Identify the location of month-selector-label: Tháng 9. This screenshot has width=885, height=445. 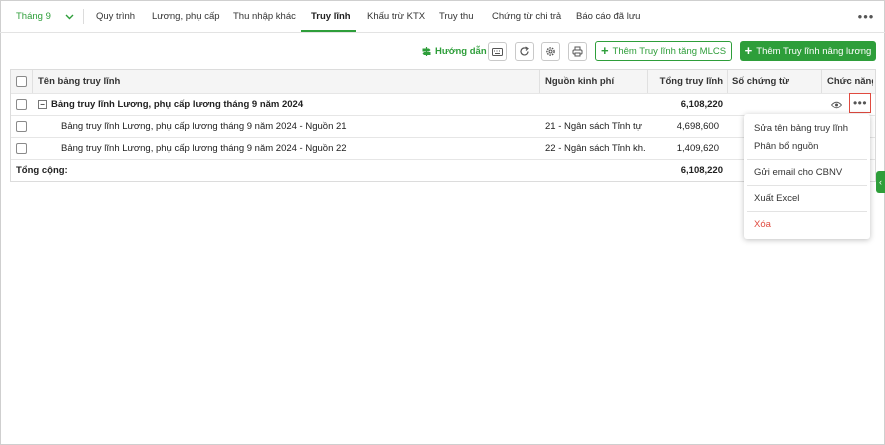
(33, 16).